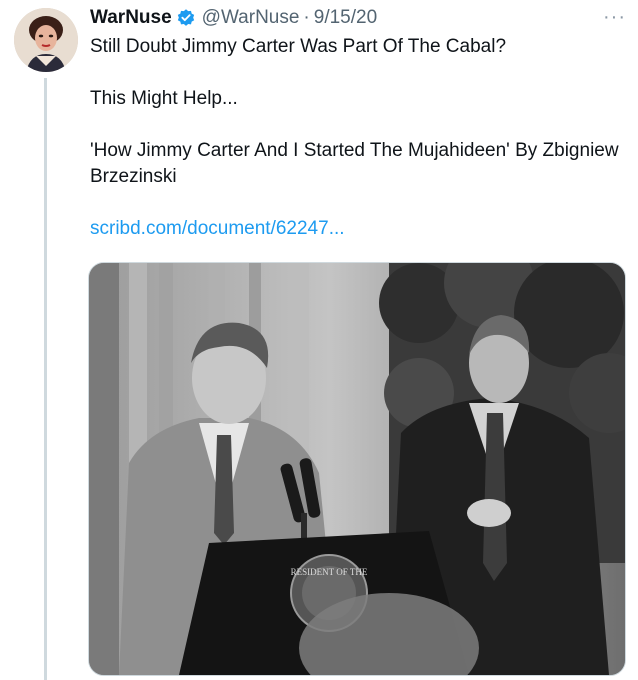 The height and width of the screenshot is (680, 638). Describe the element at coordinates (45, 379) in the screenshot. I see `thread-connector-line` at that location.